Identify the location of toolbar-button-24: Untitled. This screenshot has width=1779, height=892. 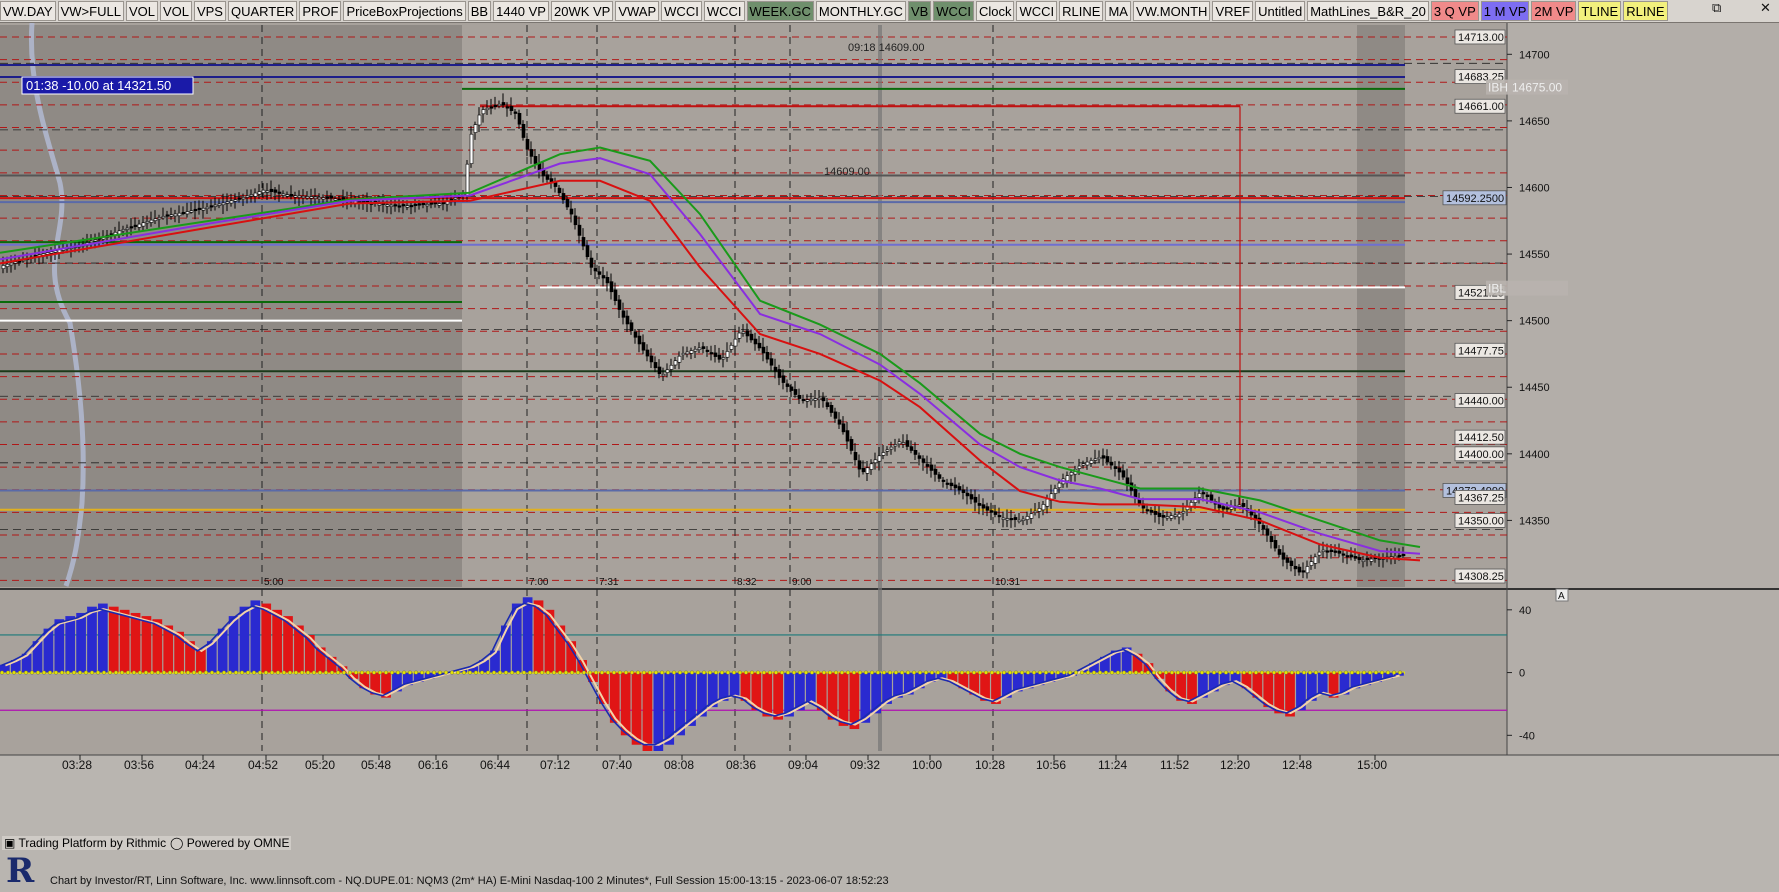
(1280, 11).